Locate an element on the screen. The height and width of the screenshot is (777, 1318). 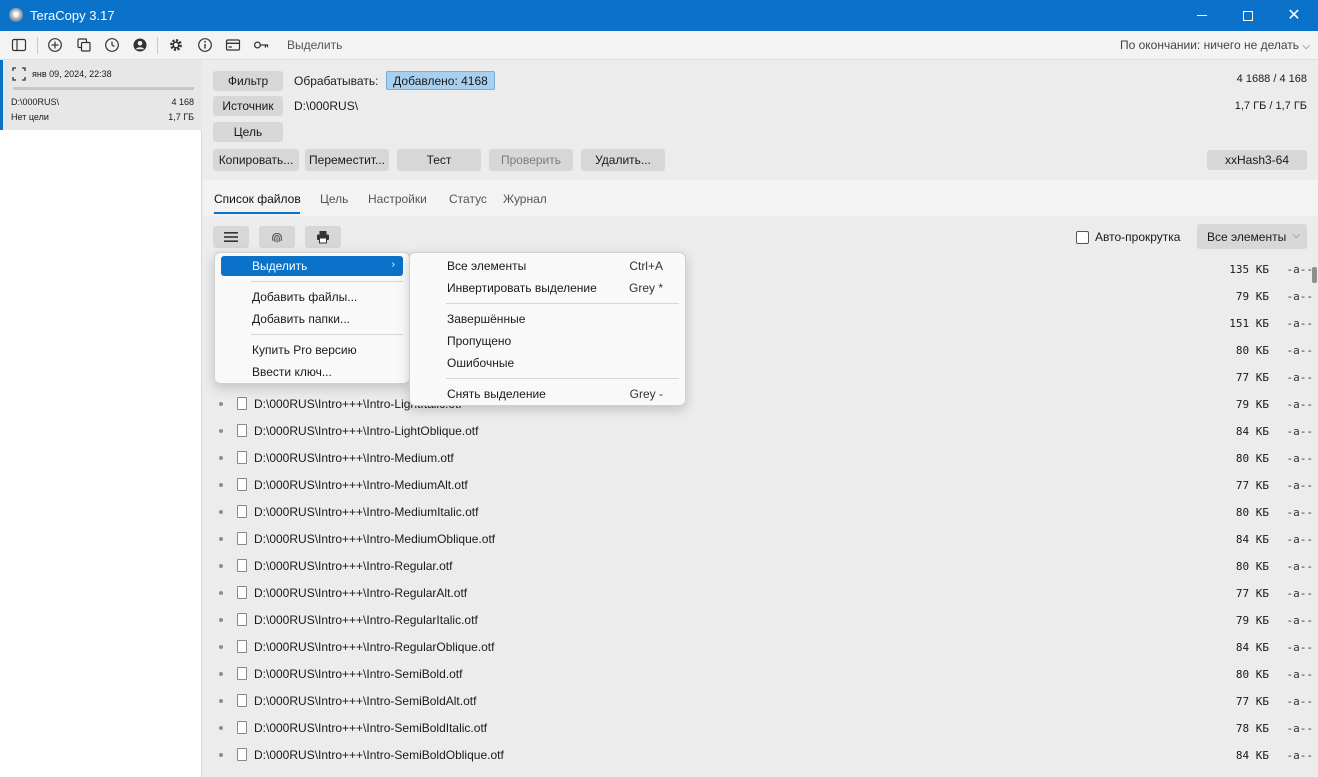
job-date: янв 09, 2024, 22:38 is located at coordinates (72, 74).